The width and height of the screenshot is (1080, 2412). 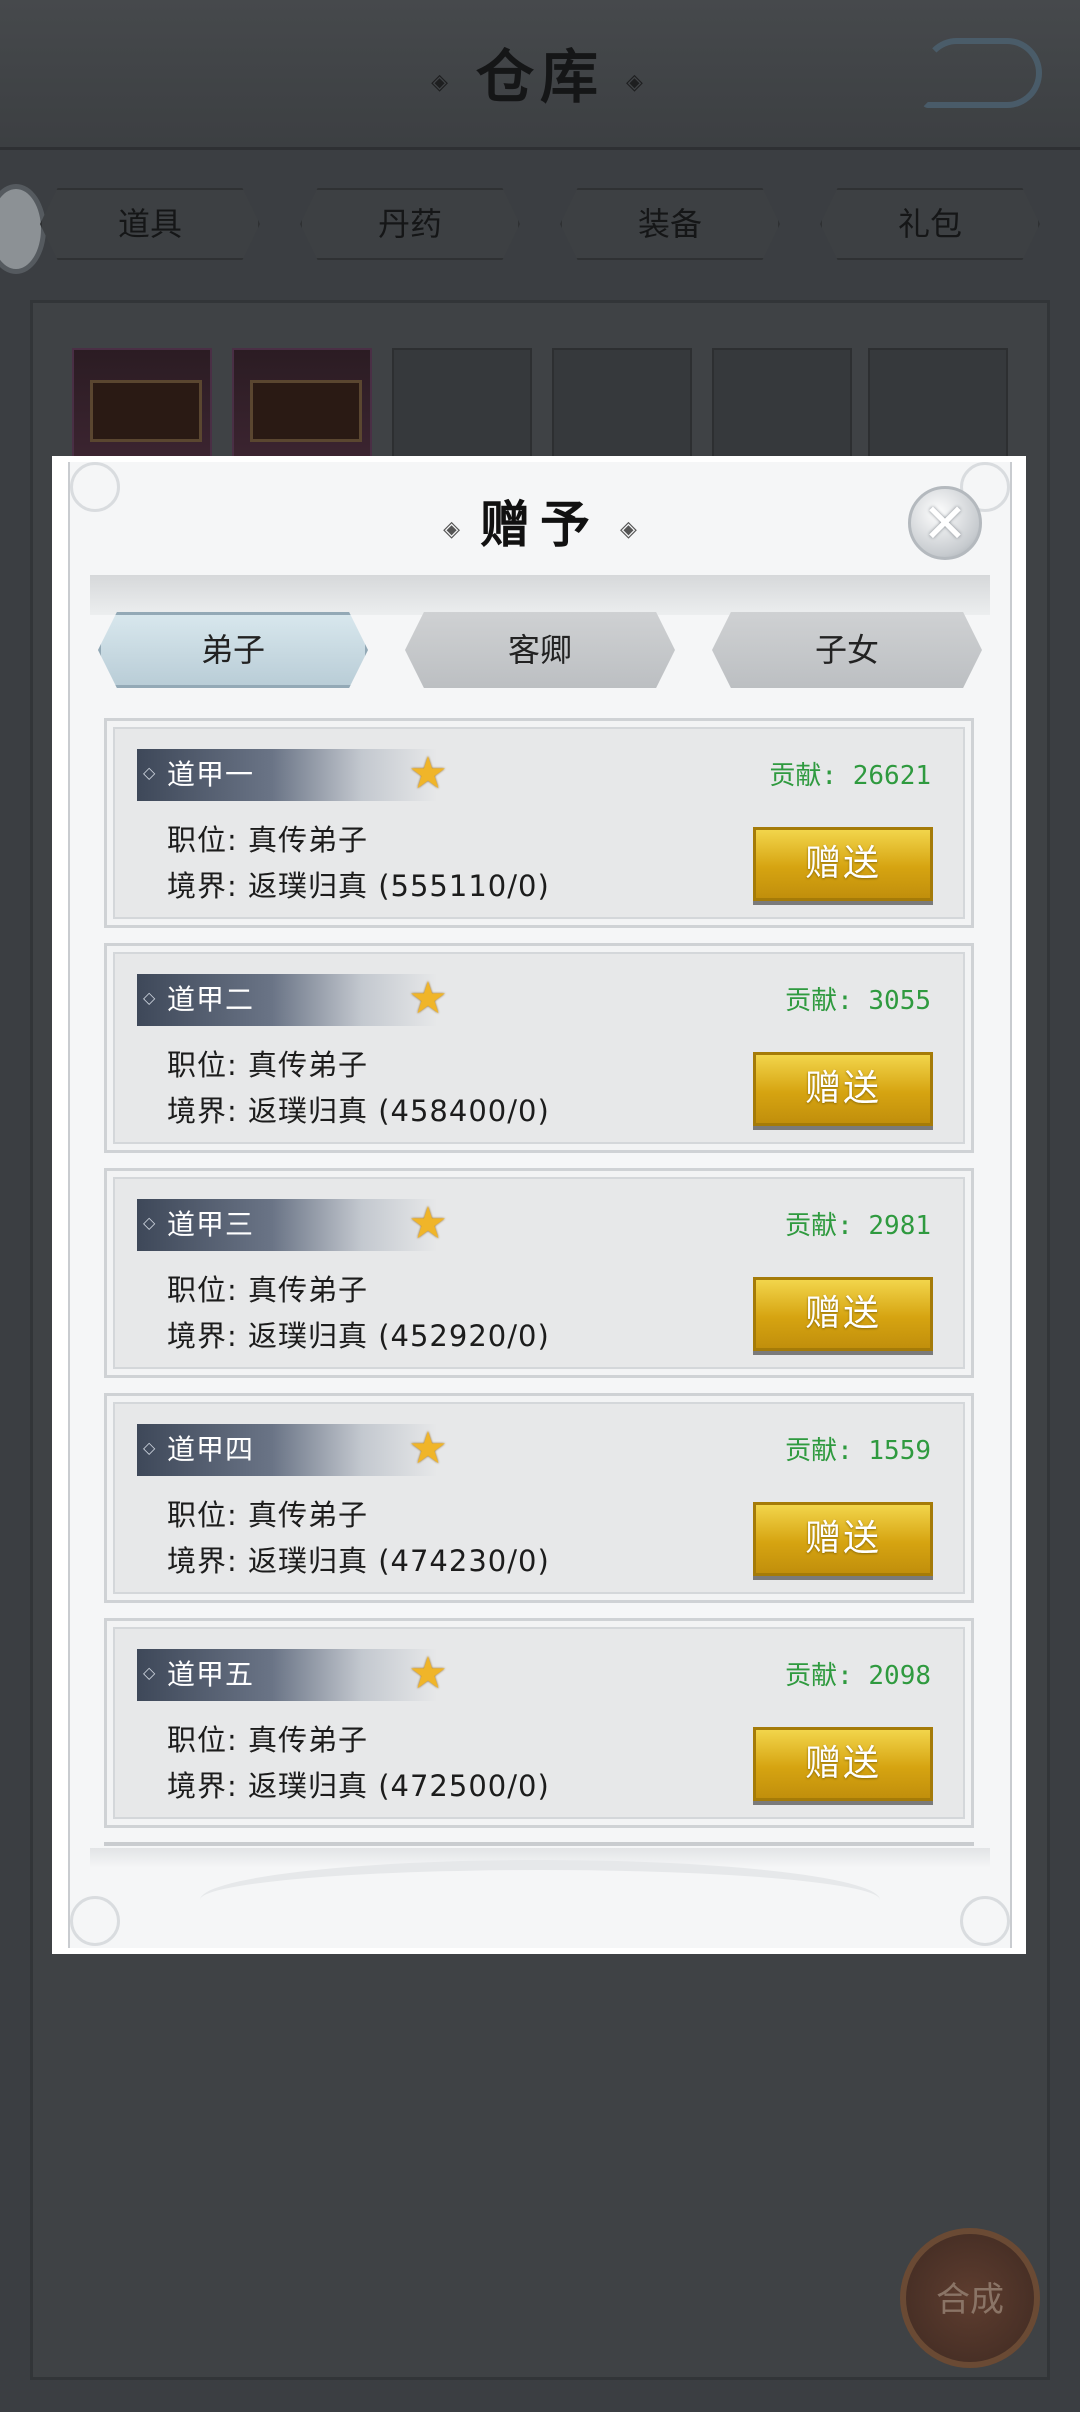 What do you see at coordinates (858, 1226) in the screenshot?
I see `contribution-value: 贡献: 2981` at bounding box center [858, 1226].